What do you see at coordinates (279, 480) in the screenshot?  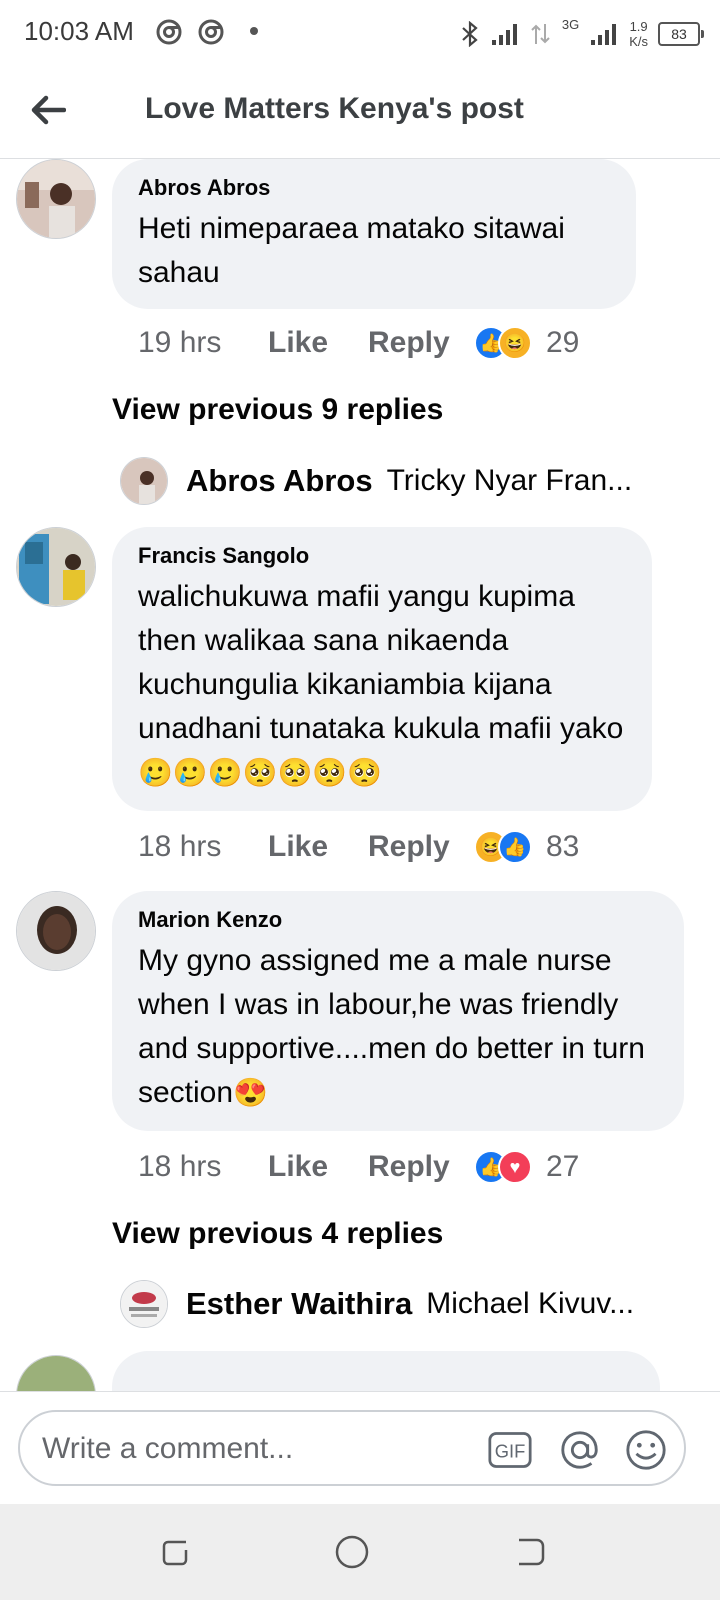 I see `reply-author: Abros Abros` at bounding box center [279, 480].